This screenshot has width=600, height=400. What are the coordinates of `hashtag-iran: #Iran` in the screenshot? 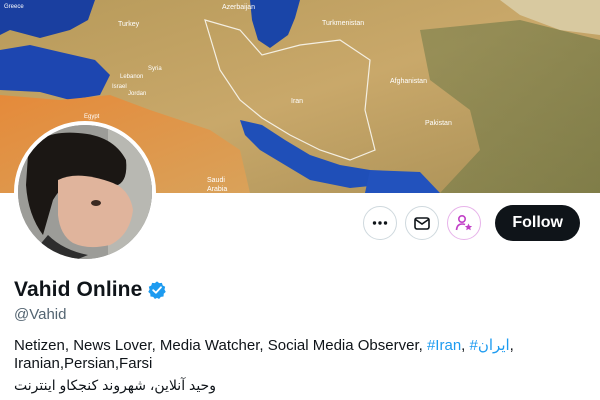 It's located at (444, 345).